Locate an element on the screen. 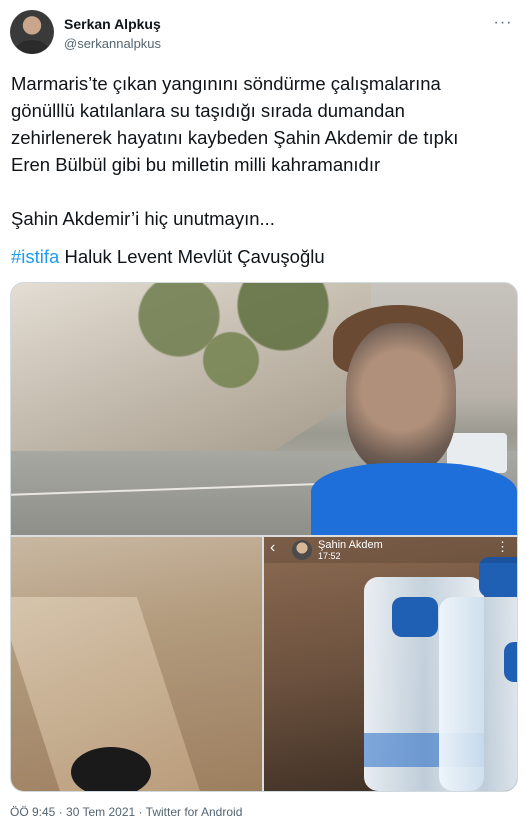 The height and width of the screenshot is (826, 525). photo-water-bottles: ‹ Şahin Akdem 17:52 ⋮ is located at coordinates (390, 664).